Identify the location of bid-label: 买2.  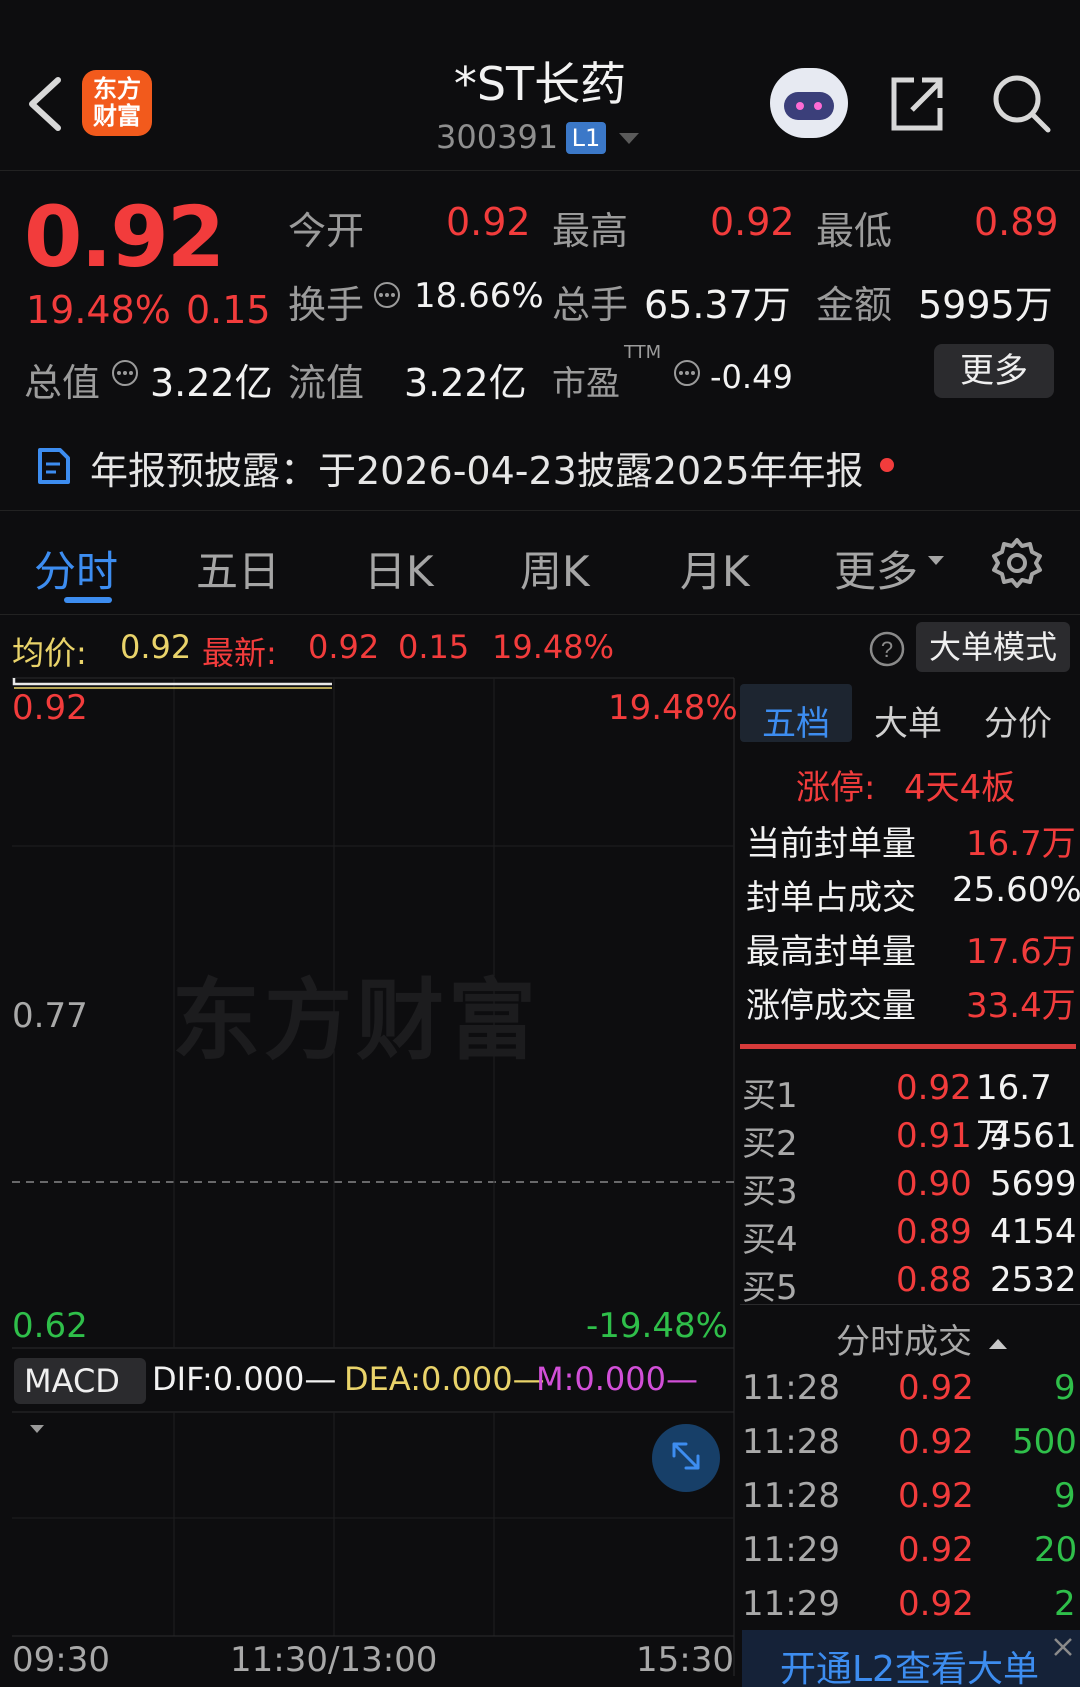
(770, 1144).